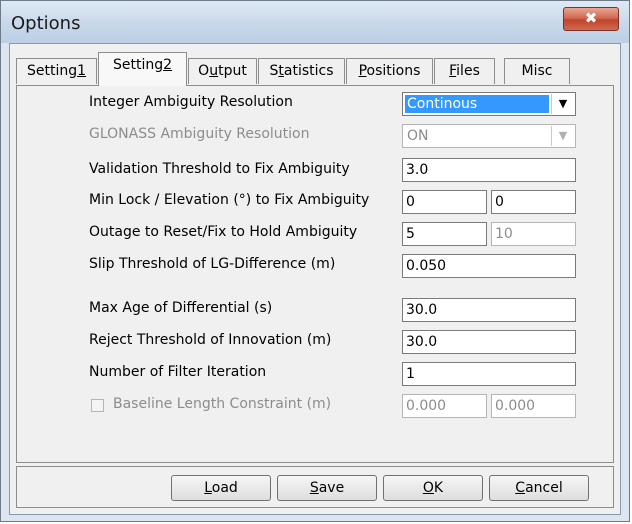 This screenshot has height=524, width=632. What do you see at coordinates (489, 310) in the screenshot?
I see `max-age-input: 30.0` at bounding box center [489, 310].